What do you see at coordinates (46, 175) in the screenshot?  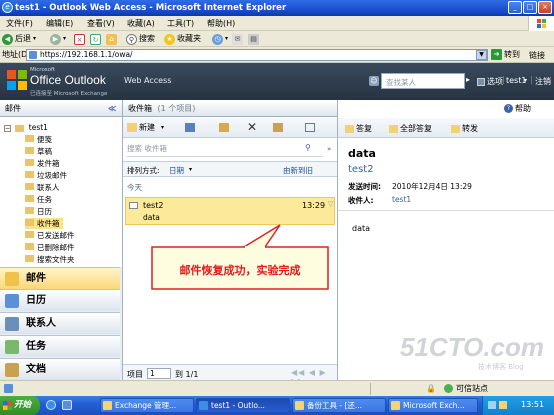 I see `folder-junk: 垃圾邮件` at bounding box center [46, 175].